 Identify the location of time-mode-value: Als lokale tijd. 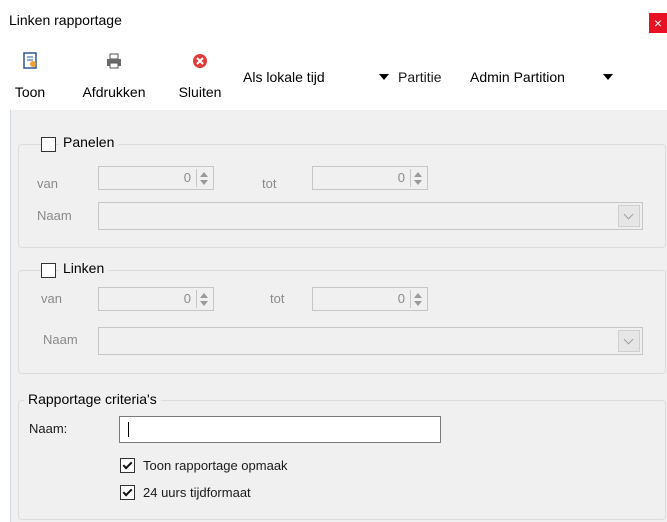
(284, 77).